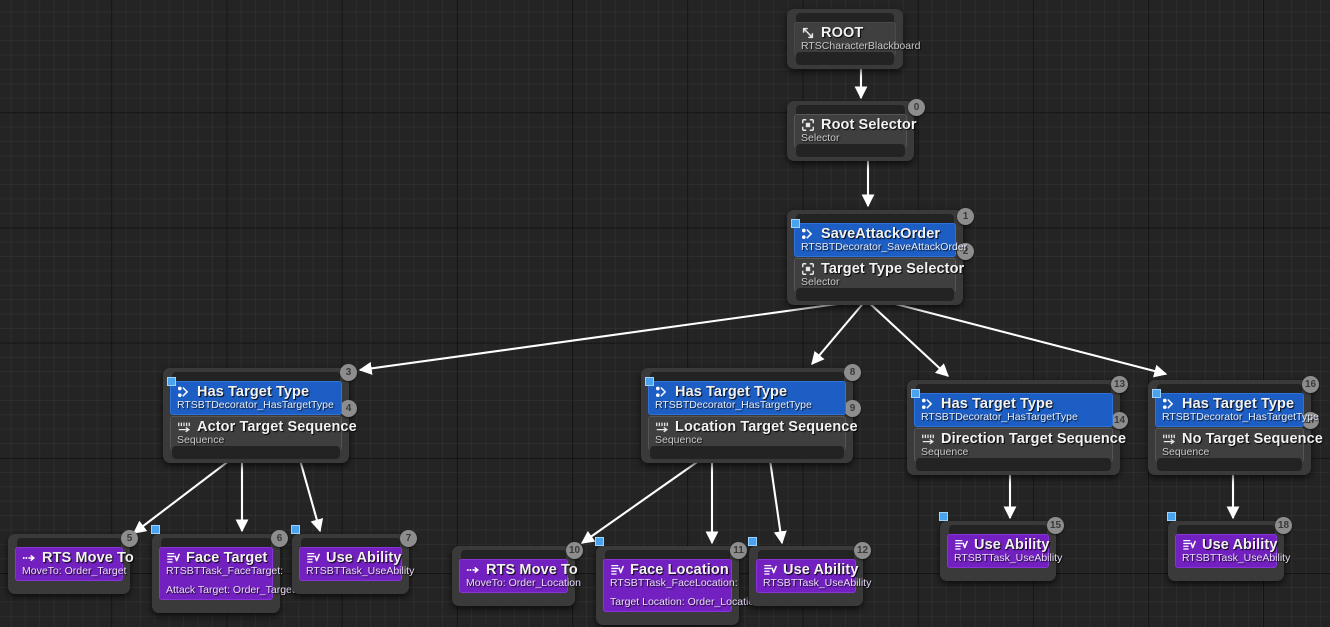 This screenshot has height=627, width=1330. What do you see at coordinates (1055, 525) in the screenshot?
I see `node-index-badge: 15` at bounding box center [1055, 525].